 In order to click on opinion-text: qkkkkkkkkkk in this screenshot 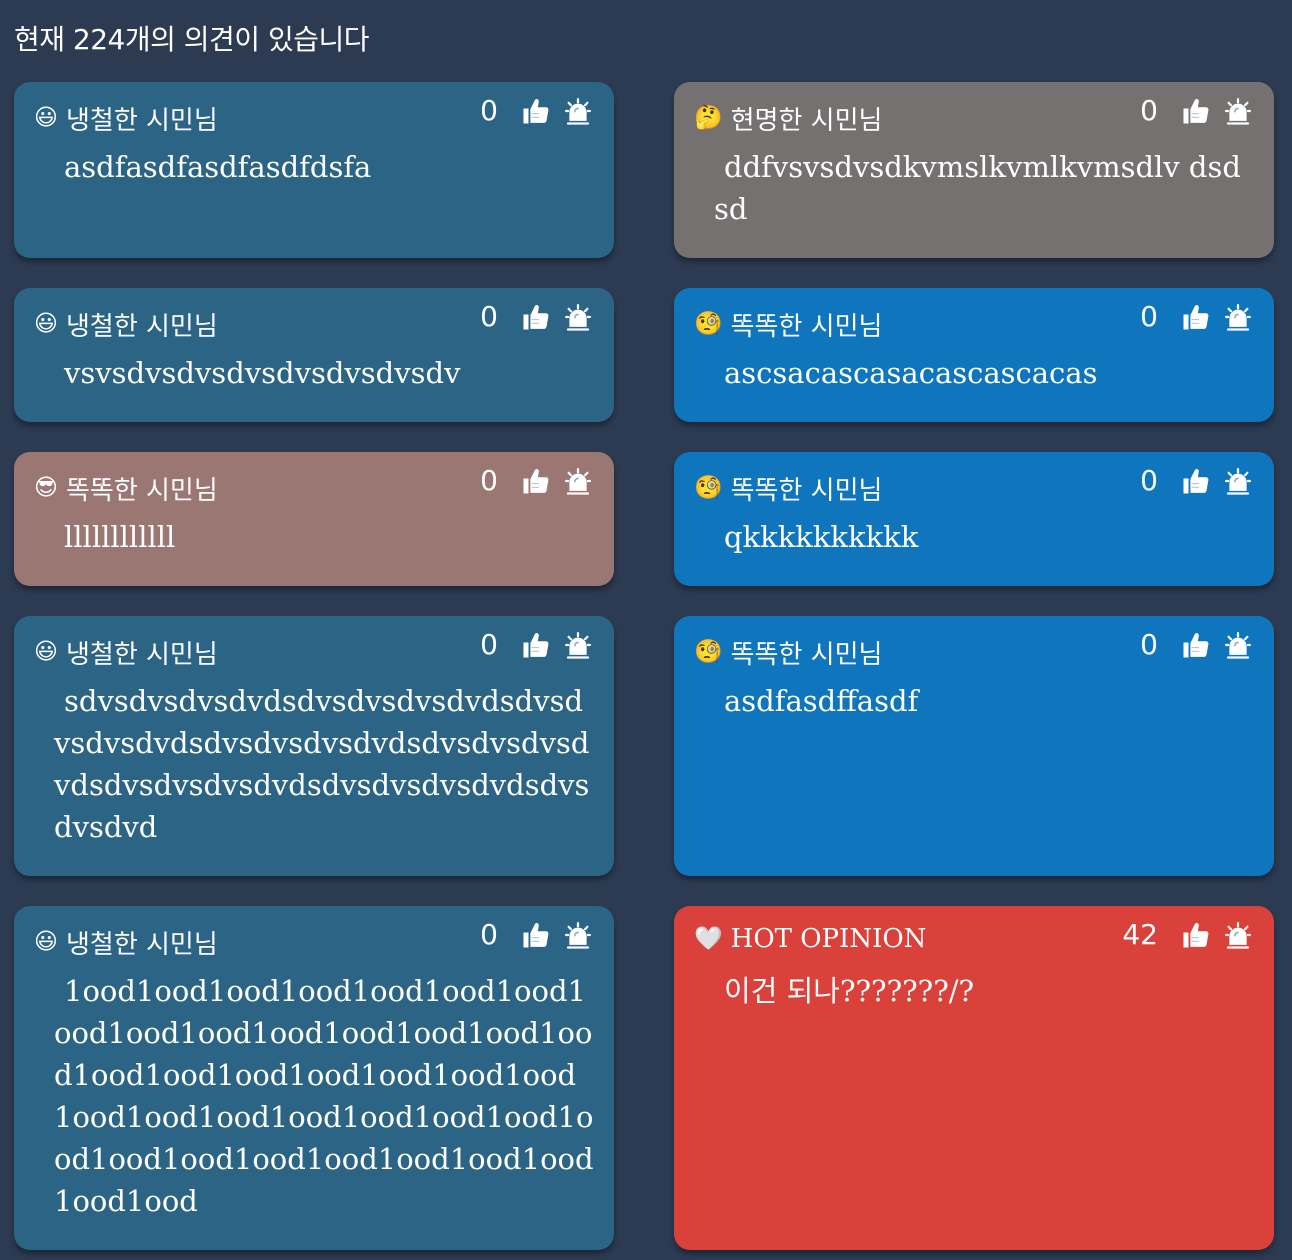, I will do `click(821, 537)`.